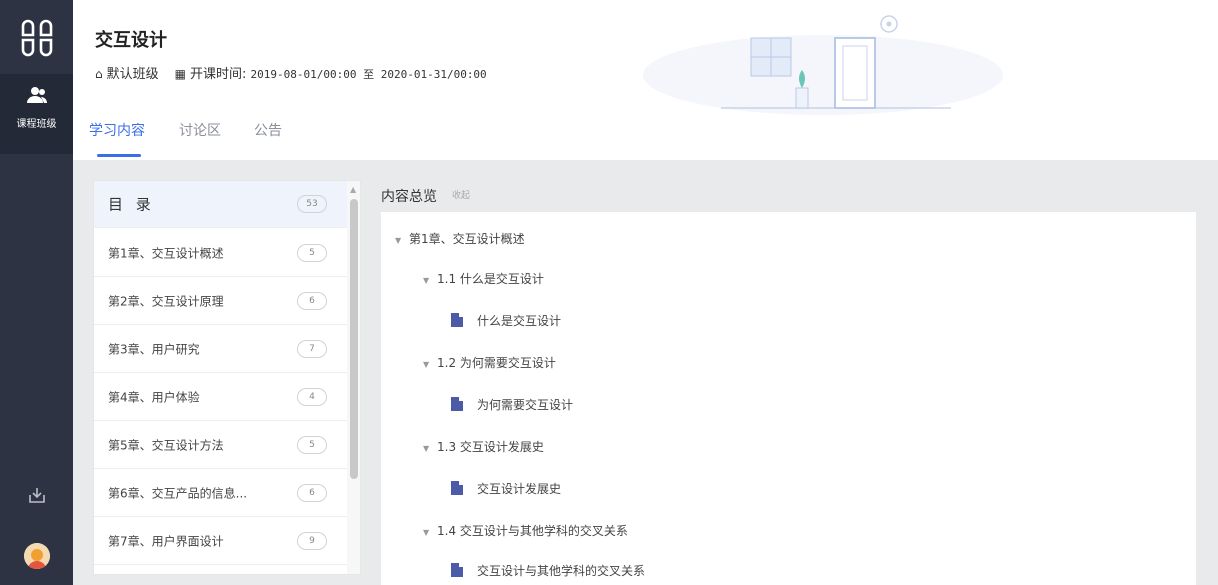  What do you see at coordinates (490, 447) in the screenshot?
I see `tree-label: 1.3 交互设计发展史` at bounding box center [490, 447].